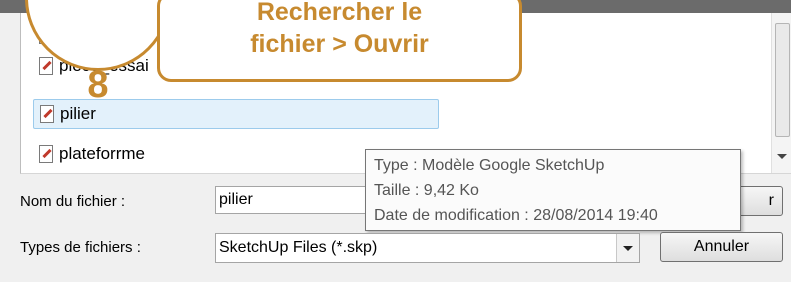 The height and width of the screenshot is (282, 791). I want to click on filename-label: Nom du fichier :, so click(73, 201).